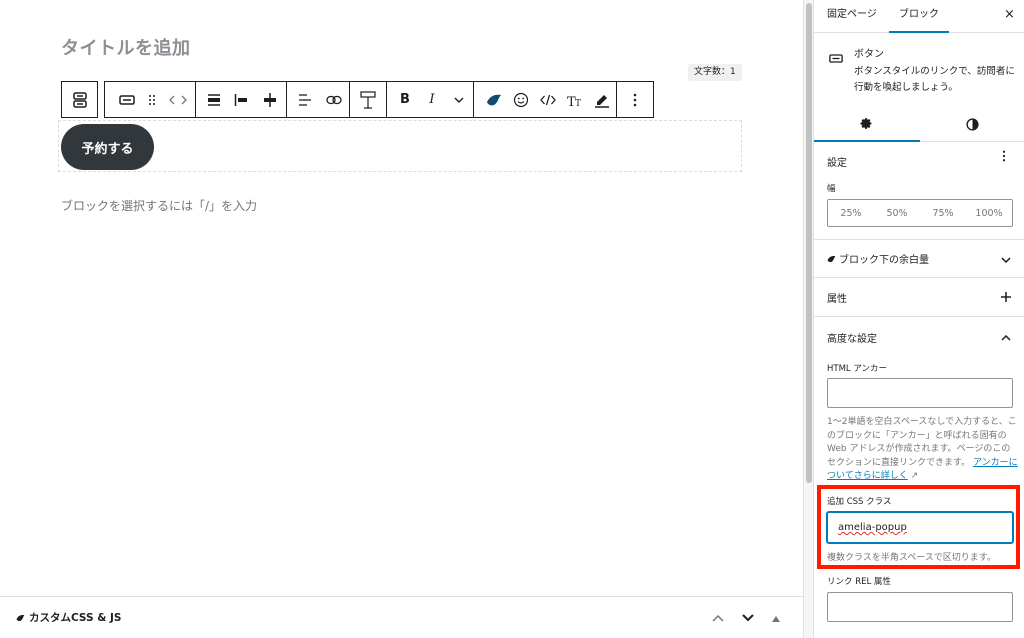  What do you see at coordinates (914, 476) in the screenshot?
I see `external-link-icon: ↗` at bounding box center [914, 476].